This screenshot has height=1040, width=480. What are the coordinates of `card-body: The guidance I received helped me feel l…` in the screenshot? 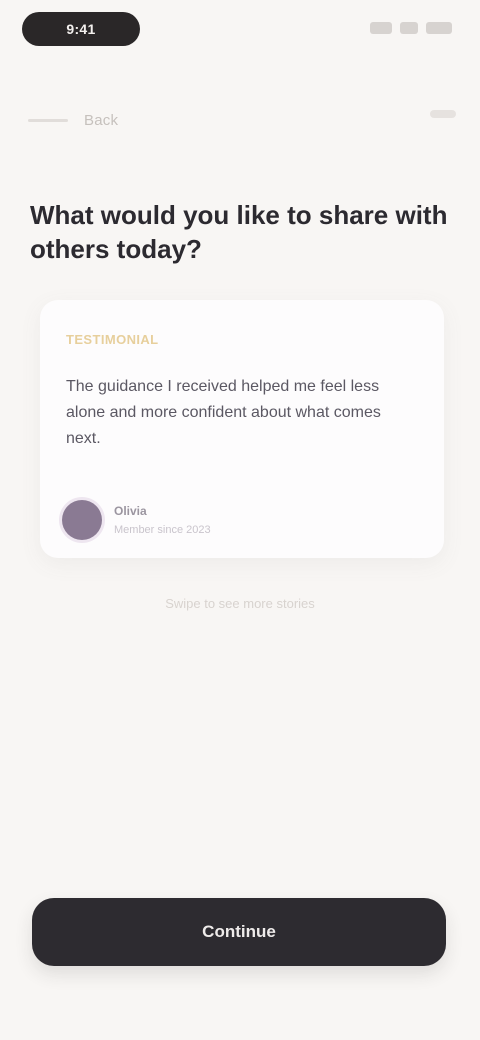 It's located at (223, 412).